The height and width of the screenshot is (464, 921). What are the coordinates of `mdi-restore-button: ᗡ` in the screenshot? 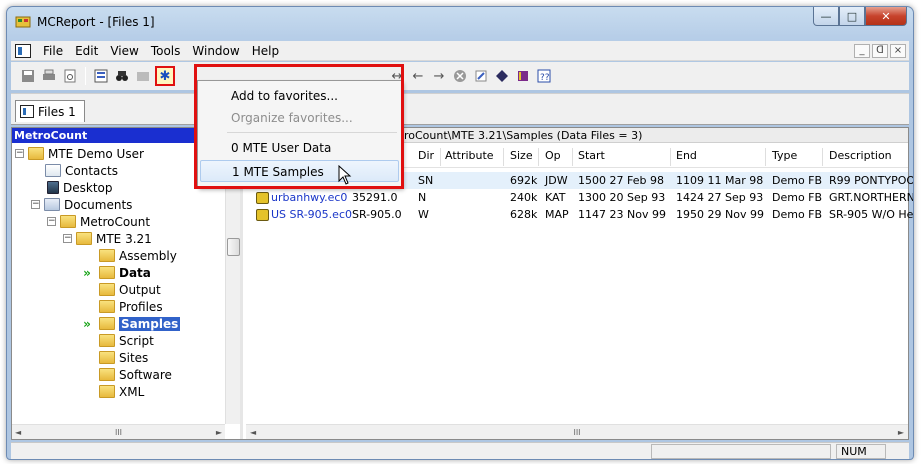 It's located at (880, 50).